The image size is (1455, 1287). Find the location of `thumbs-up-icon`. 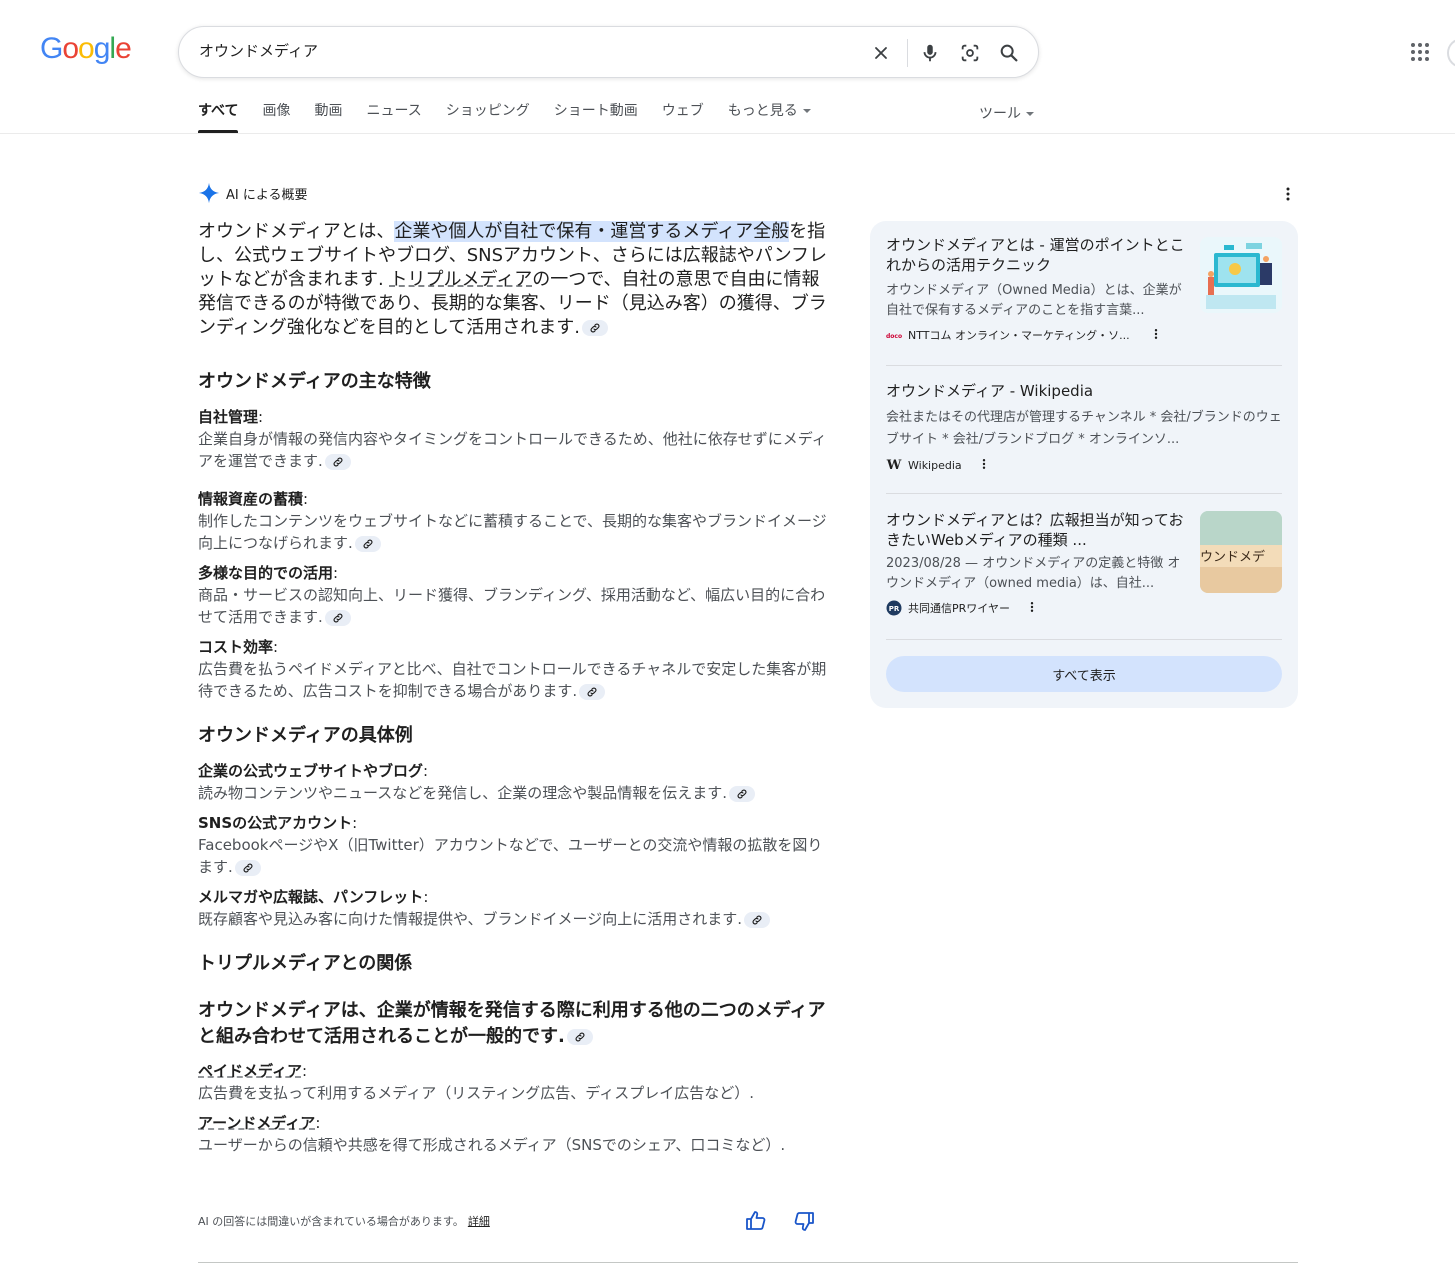

thumbs-up-icon is located at coordinates (756, 1221).